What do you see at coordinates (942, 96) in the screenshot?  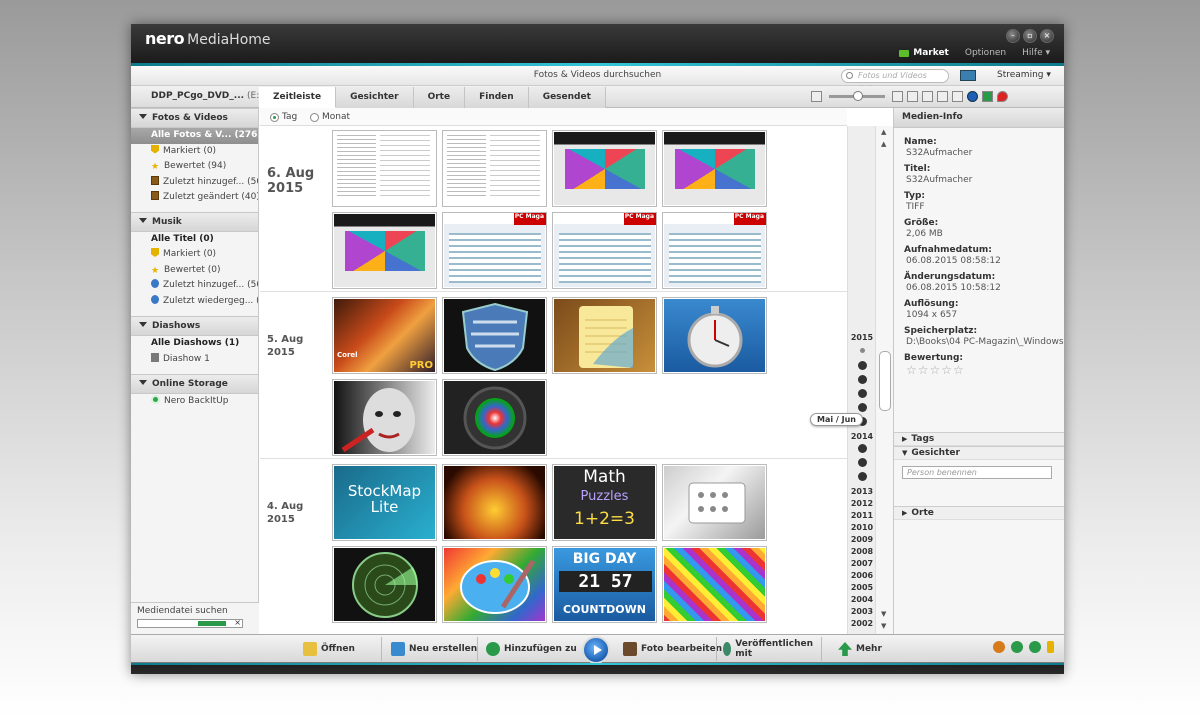 I see `rotate-icon` at bounding box center [942, 96].